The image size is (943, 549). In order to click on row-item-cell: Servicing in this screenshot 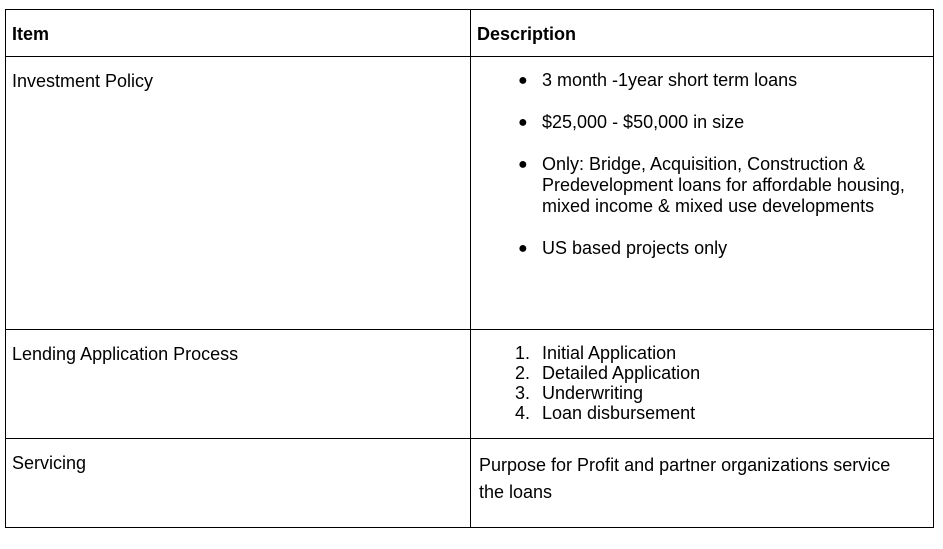, I will do `click(238, 483)`.